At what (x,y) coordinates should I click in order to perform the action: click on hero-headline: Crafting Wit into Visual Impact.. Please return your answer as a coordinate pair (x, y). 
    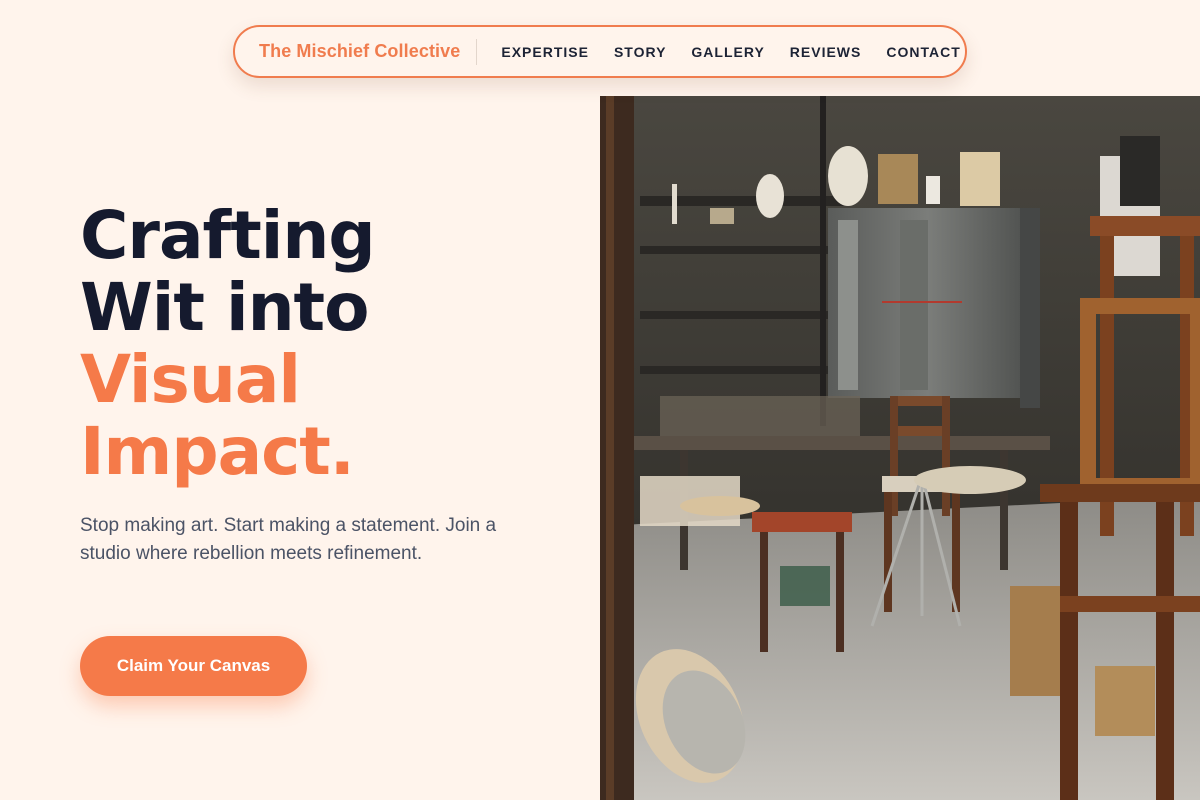
    Looking at the image, I should click on (228, 343).